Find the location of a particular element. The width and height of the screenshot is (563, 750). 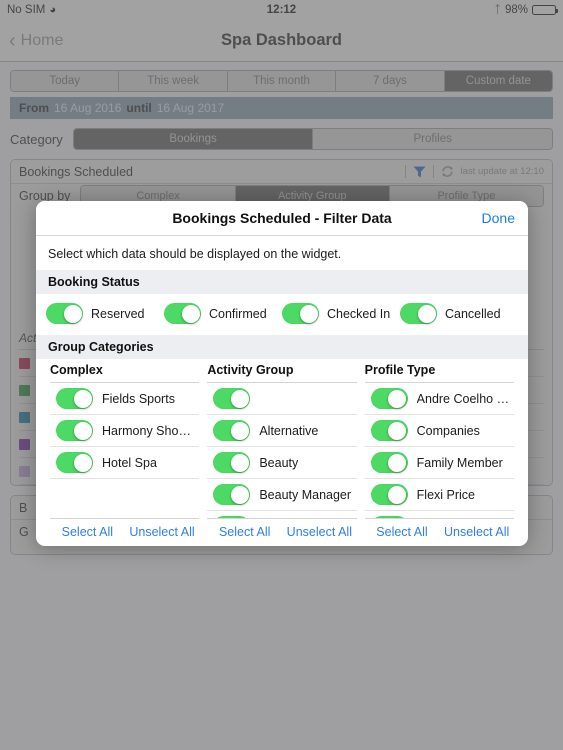

toggle-cancelled is located at coordinates (418, 313).